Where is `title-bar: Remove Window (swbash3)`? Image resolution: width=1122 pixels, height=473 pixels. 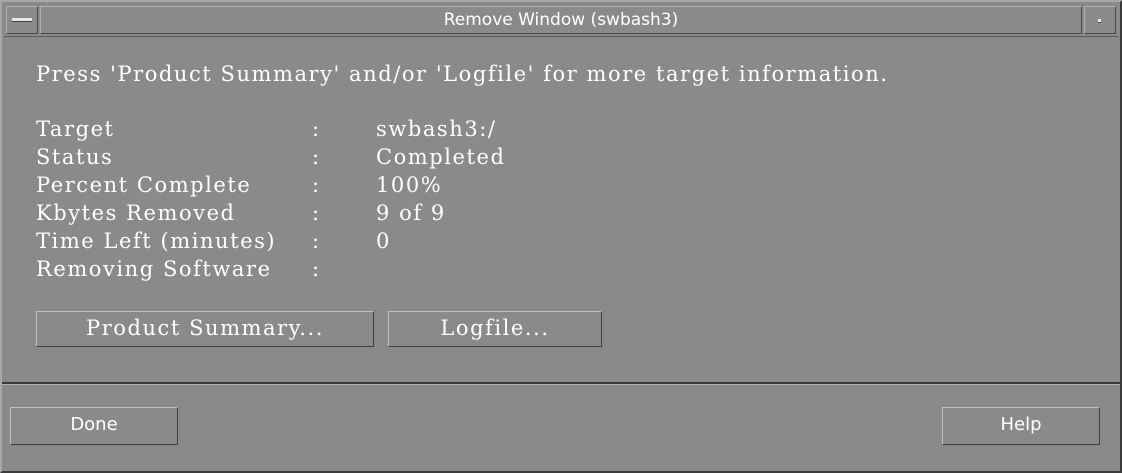 title-bar: Remove Window (swbash3) is located at coordinates (561, 20).